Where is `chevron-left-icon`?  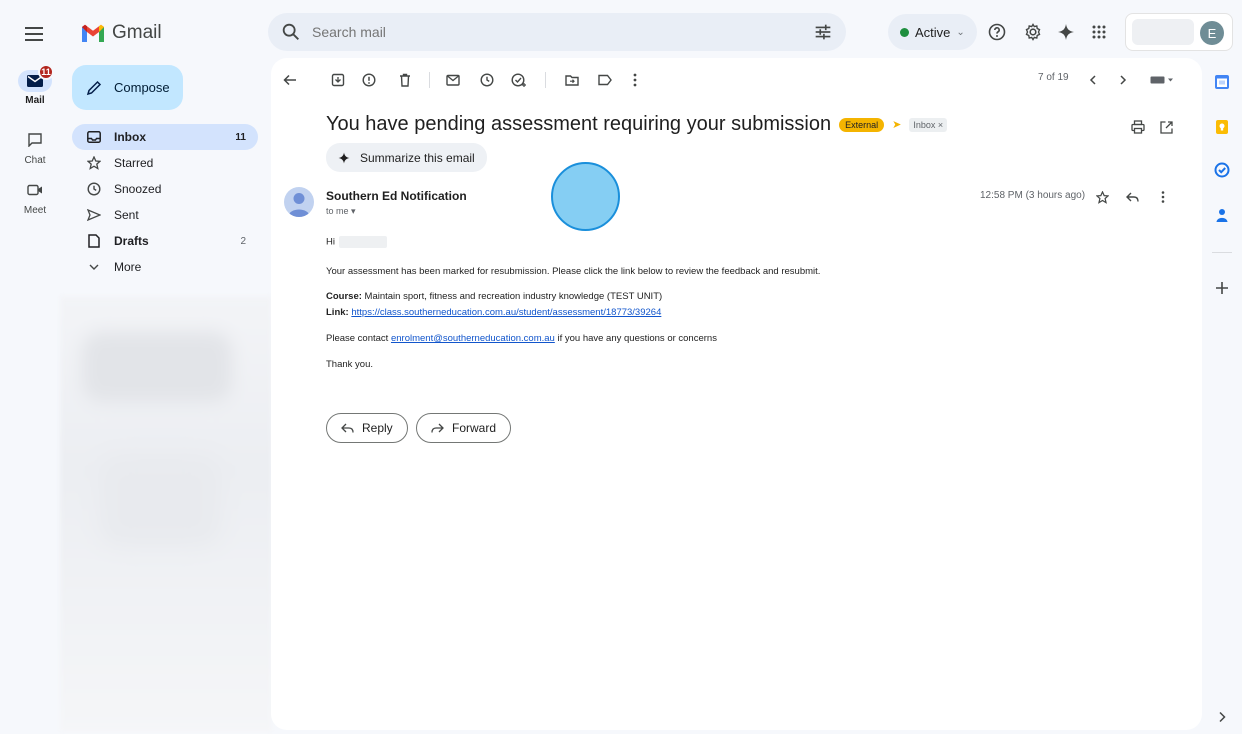
chevron-left-icon is located at coordinates (1092, 80).